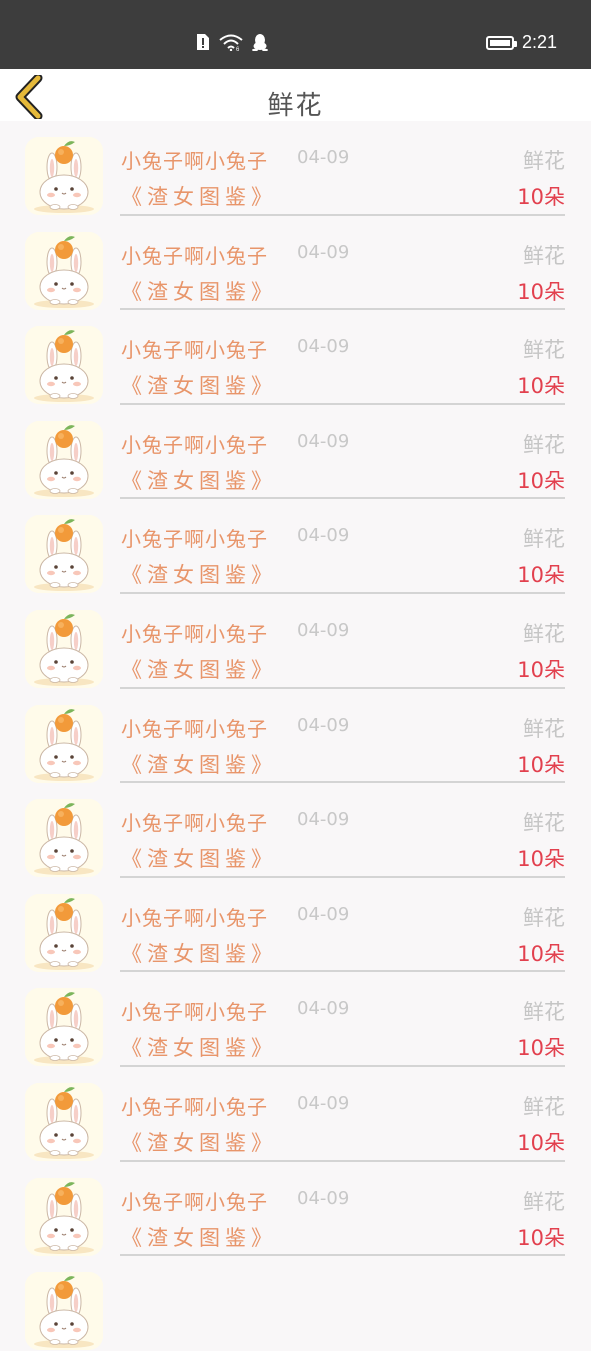 Image resolution: width=591 pixels, height=1351 pixels. Describe the element at coordinates (295, 1303) in the screenshot. I see `list-item-partial` at that location.